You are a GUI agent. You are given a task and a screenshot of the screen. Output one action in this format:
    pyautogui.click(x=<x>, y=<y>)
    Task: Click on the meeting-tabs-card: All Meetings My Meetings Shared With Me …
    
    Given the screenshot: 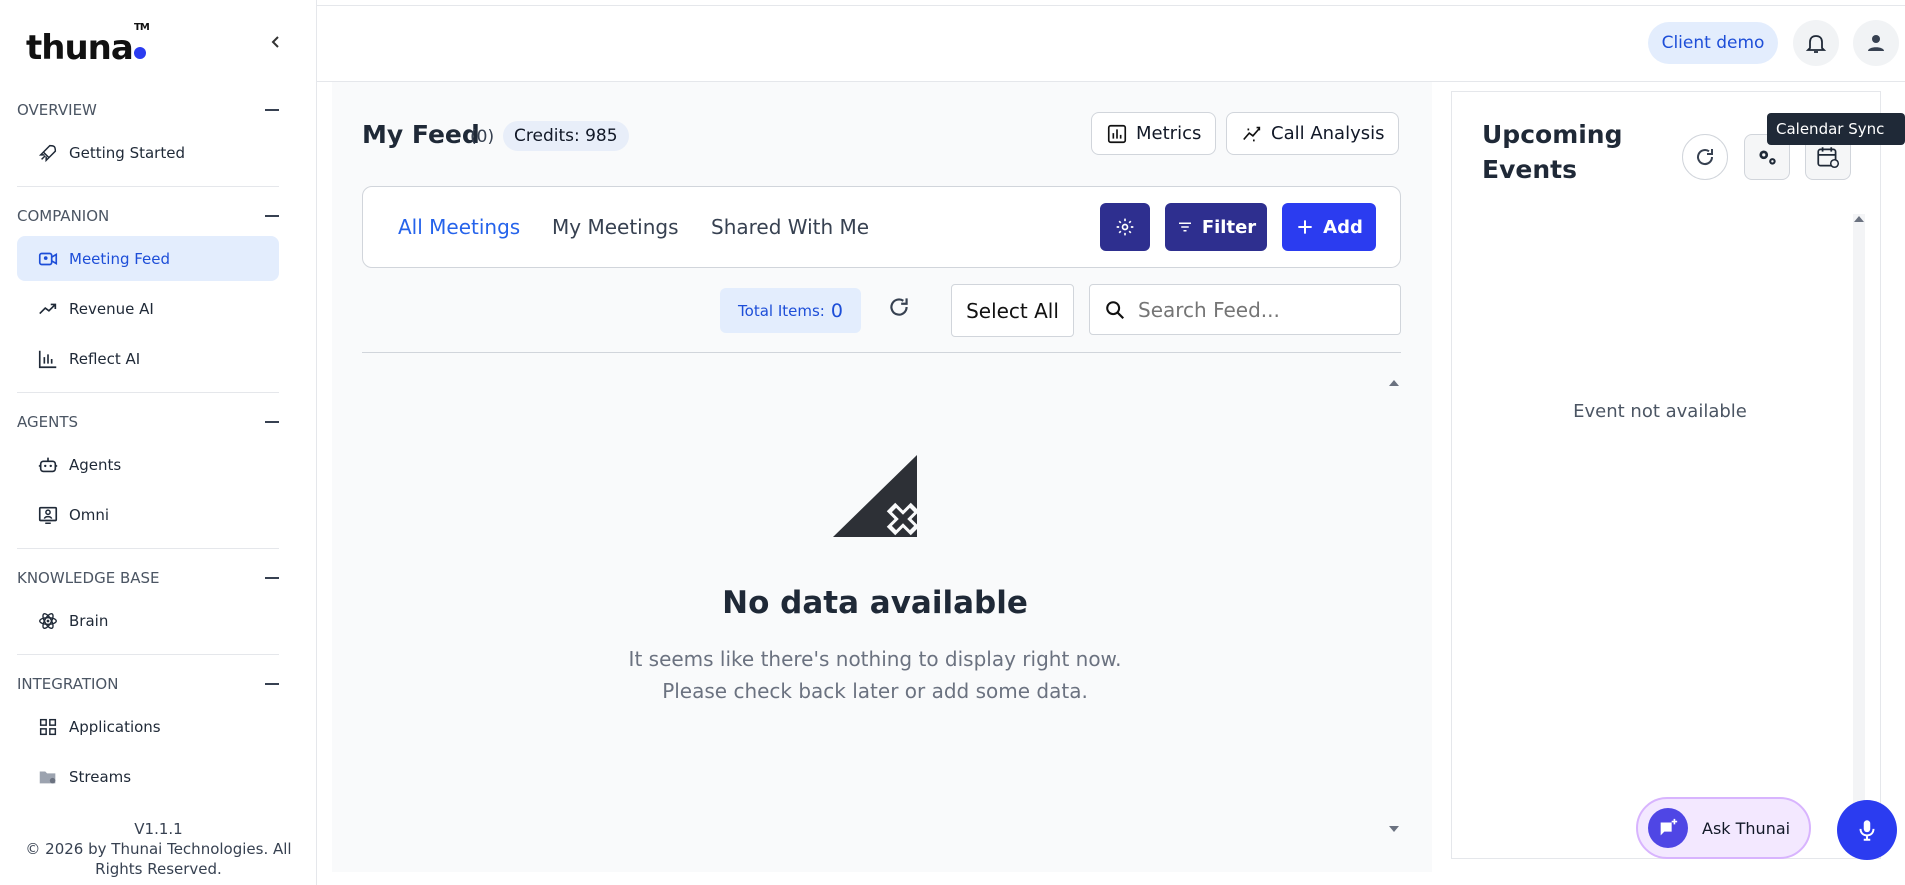 What is the action you would take?
    pyautogui.click(x=881, y=227)
    